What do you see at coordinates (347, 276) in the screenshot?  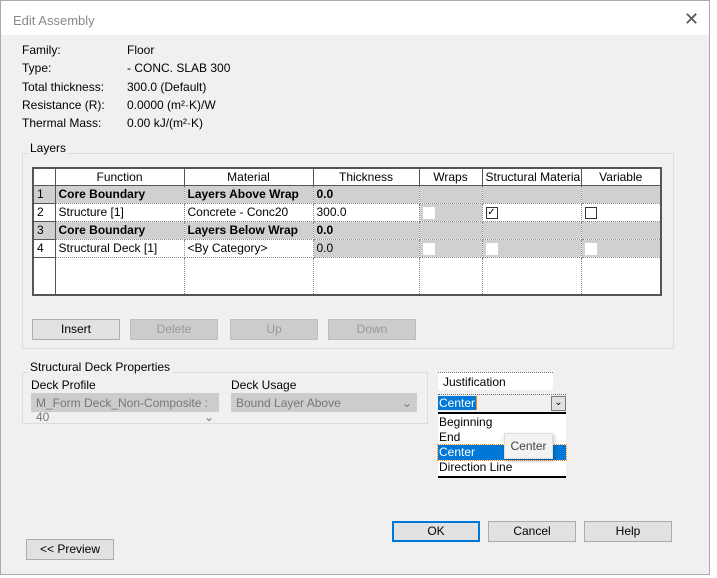 I see `empty-row` at bounding box center [347, 276].